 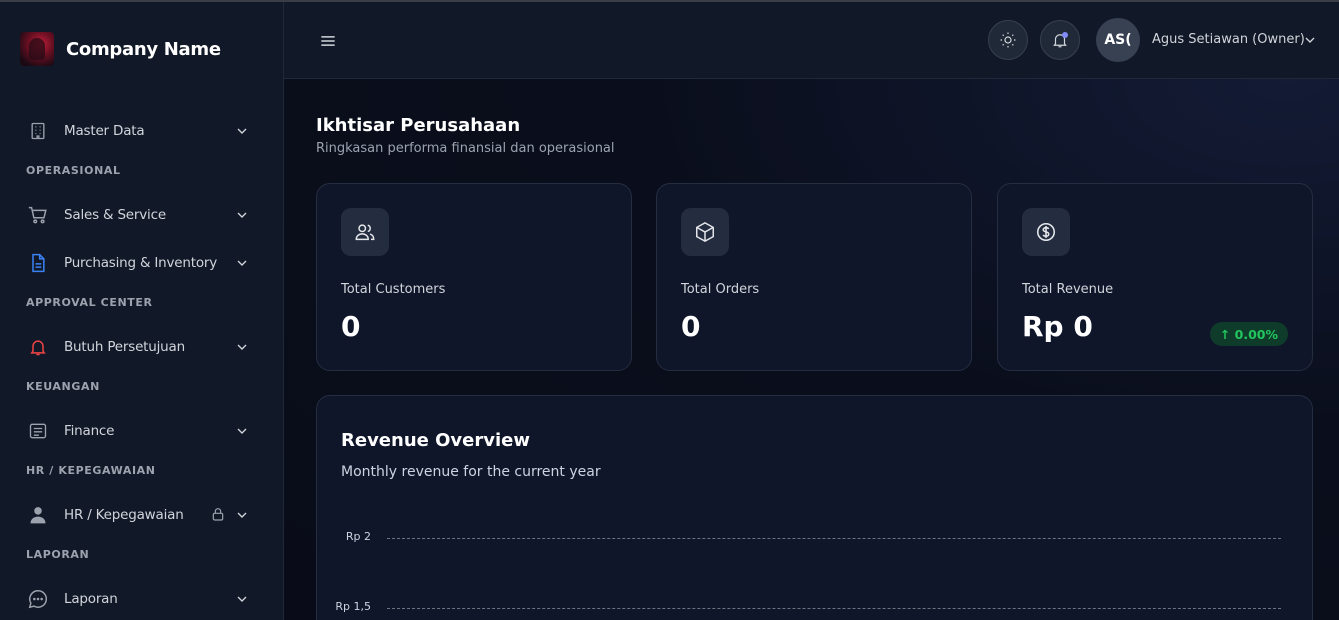 What do you see at coordinates (37, 49) in the screenshot?
I see `company-logo` at bounding box center [37, 49].